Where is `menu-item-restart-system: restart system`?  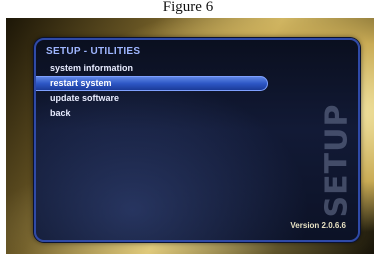
menu-item-restart-system: restart system is located at coordinates (152, 83).